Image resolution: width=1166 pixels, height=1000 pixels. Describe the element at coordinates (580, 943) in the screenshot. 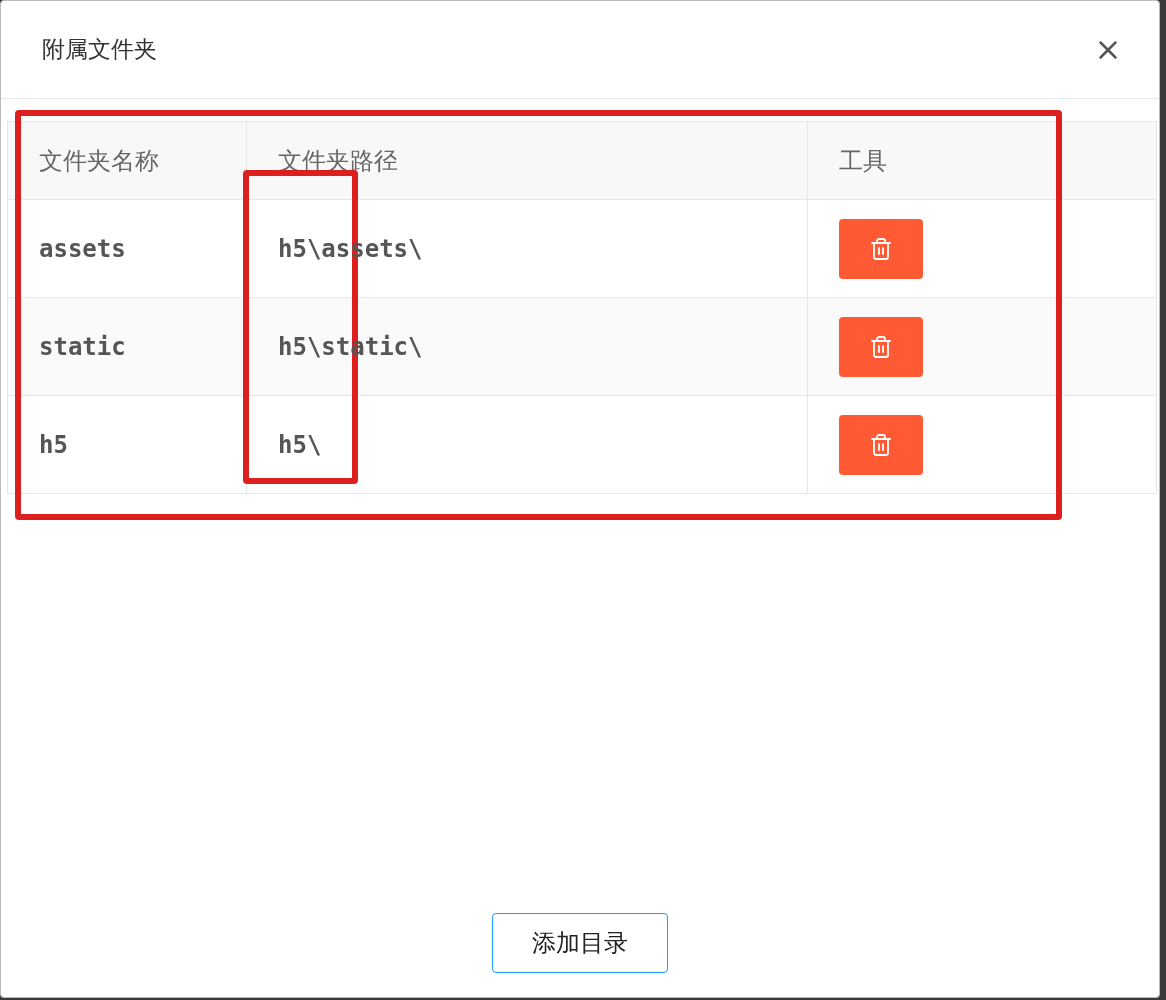

I see `add-directory-button: 添加目录` at that location.